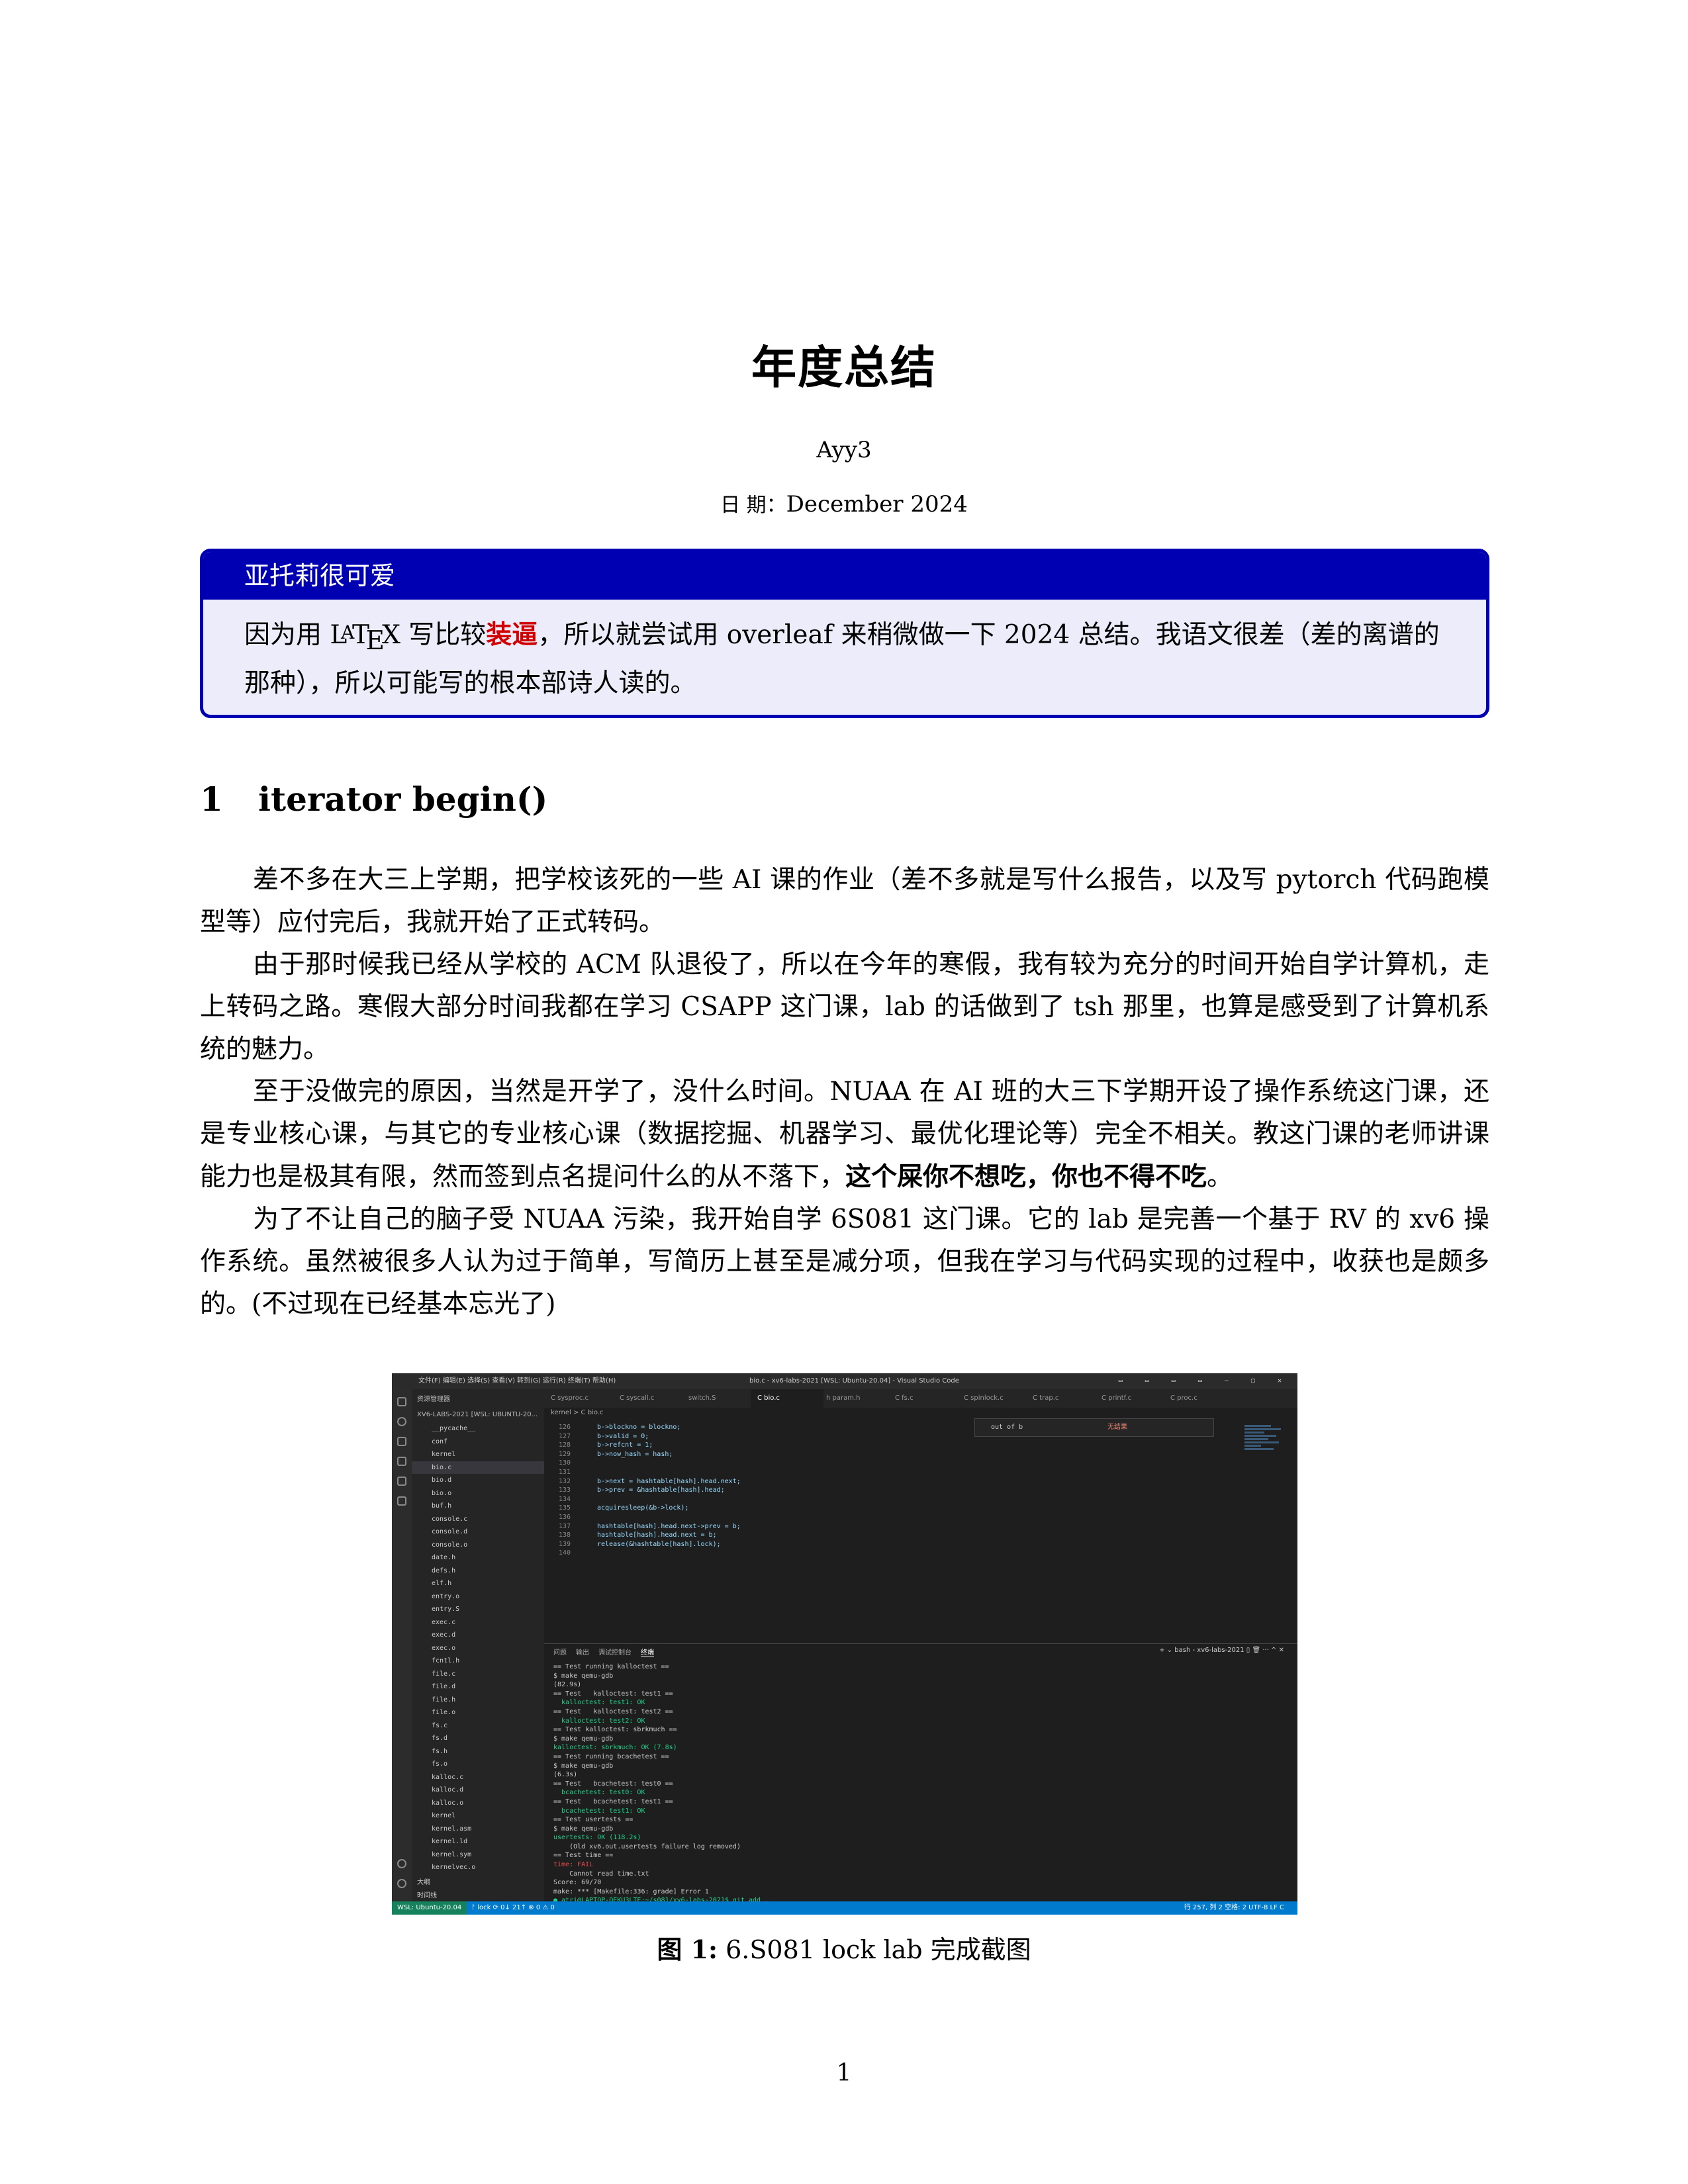  What do you see at coordinates (657, 1535) in the screenshot?
I see `code-line: hashtable[hash].head.next = b;` at bounding box center [657, 1535].